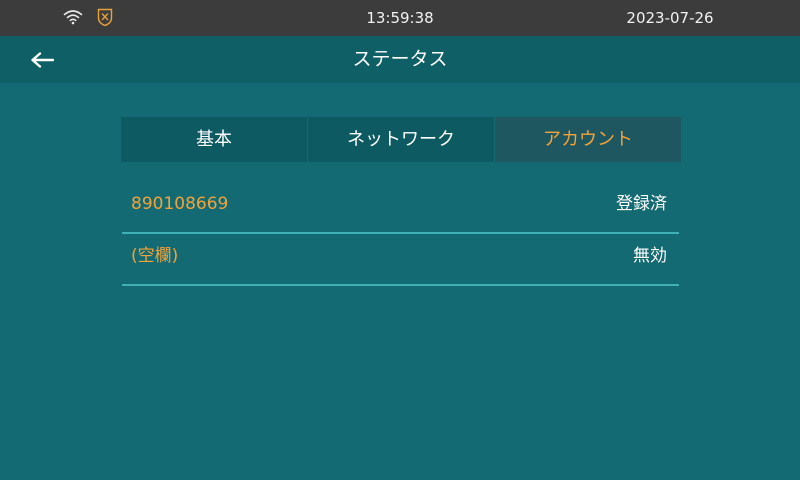  Describe the element at coordinates (400, 260) in the screenshot. I see `account-row: (空欄) 無効` at that location.